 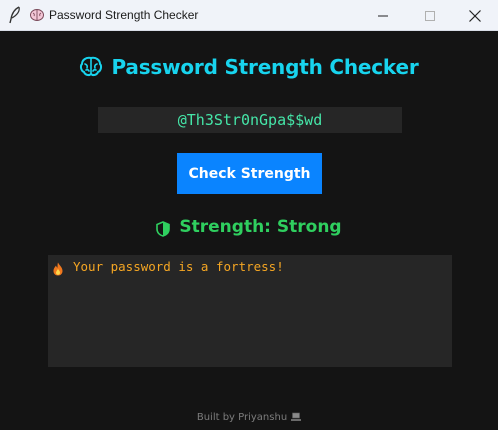 I want to click on app-header: Password Strength Checker, so click(x=249, y=67).